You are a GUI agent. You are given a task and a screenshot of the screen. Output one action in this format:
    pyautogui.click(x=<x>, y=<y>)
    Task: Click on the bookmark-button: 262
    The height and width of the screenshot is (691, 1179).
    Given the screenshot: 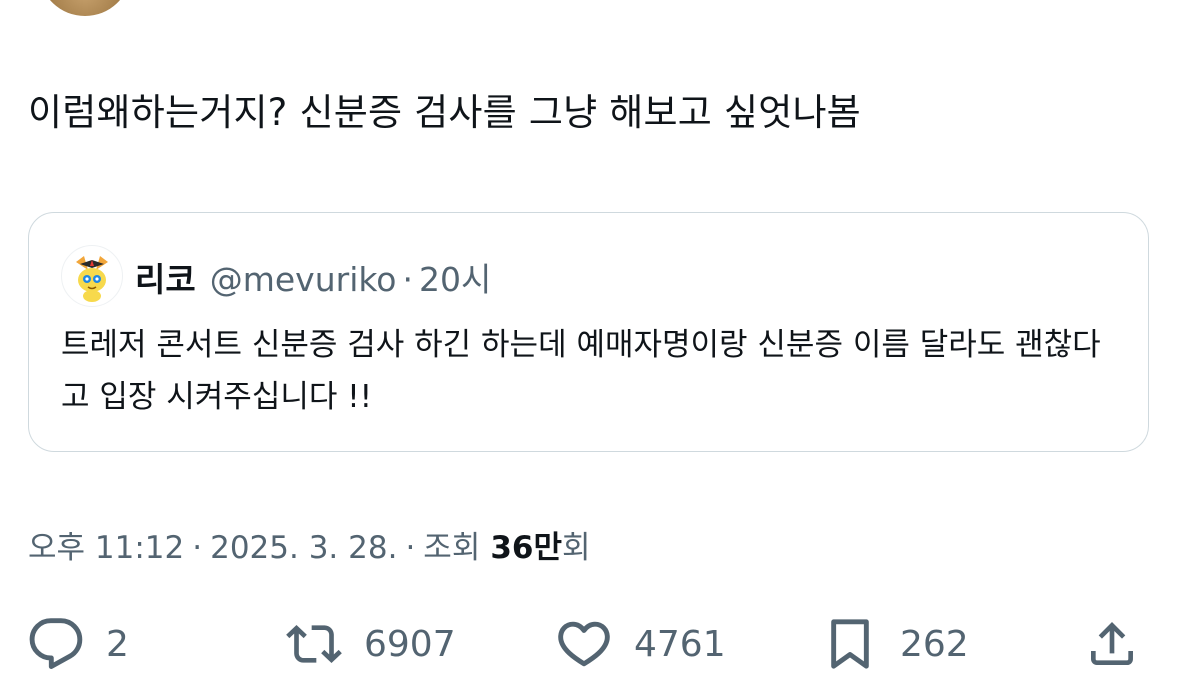 What is the action you would take?
    pyautogui.click(x=895, y=644)
    